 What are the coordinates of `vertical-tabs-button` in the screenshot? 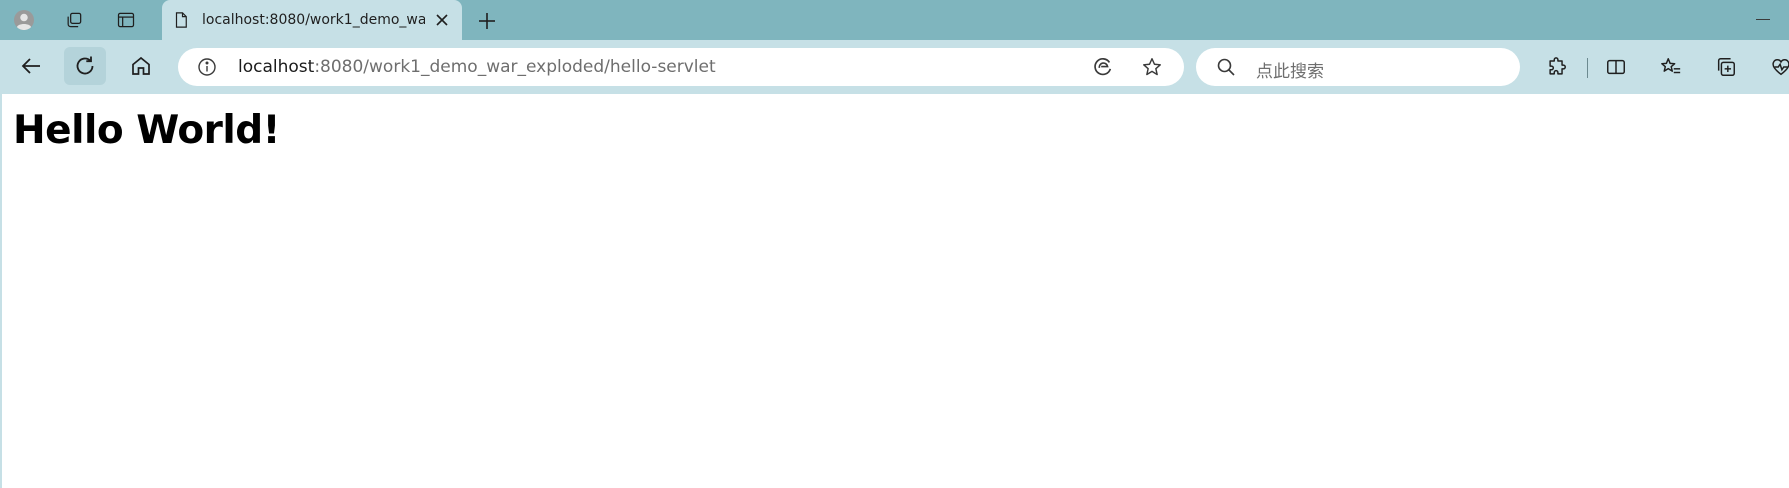 It's located at (126, 20).